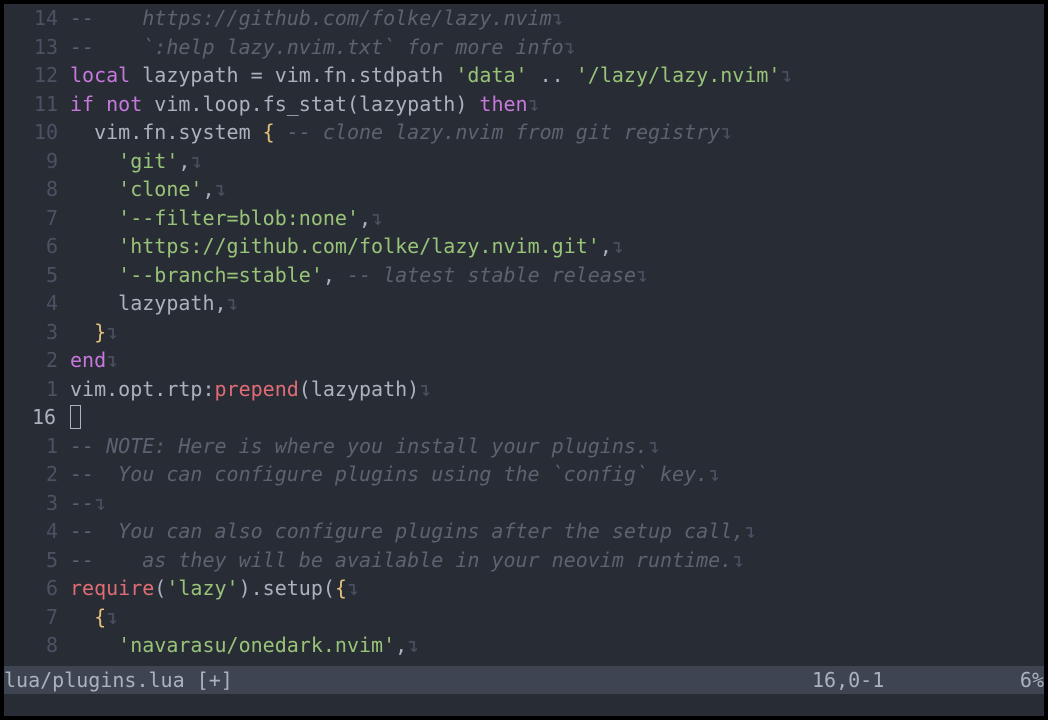 The image size is (1048, 720). I want to click on code-token: lazypath,, so click(148, 303).